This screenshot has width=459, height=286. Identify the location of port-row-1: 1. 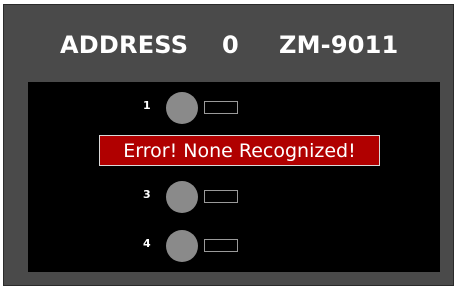
(234, 108).